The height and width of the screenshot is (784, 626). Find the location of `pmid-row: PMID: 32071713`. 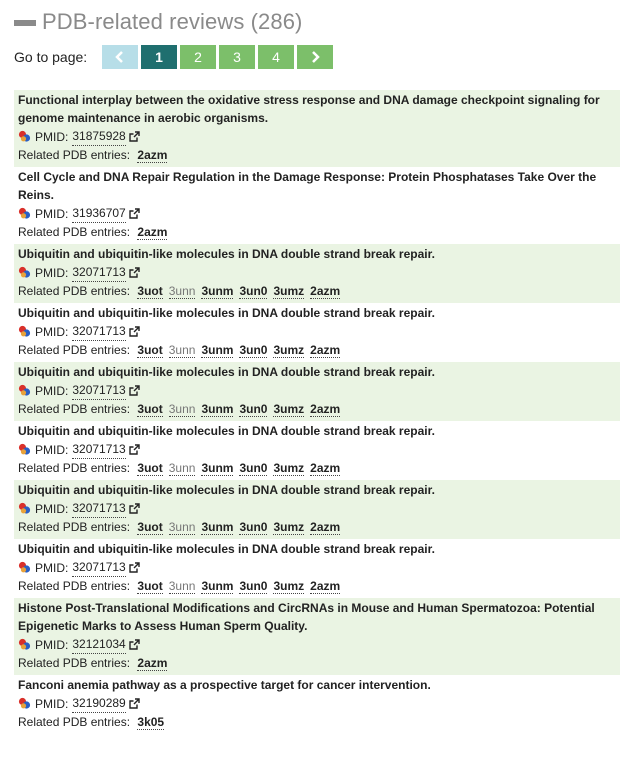

pmid-row: PMID: 32071713 is located at coordinates (317, 331).